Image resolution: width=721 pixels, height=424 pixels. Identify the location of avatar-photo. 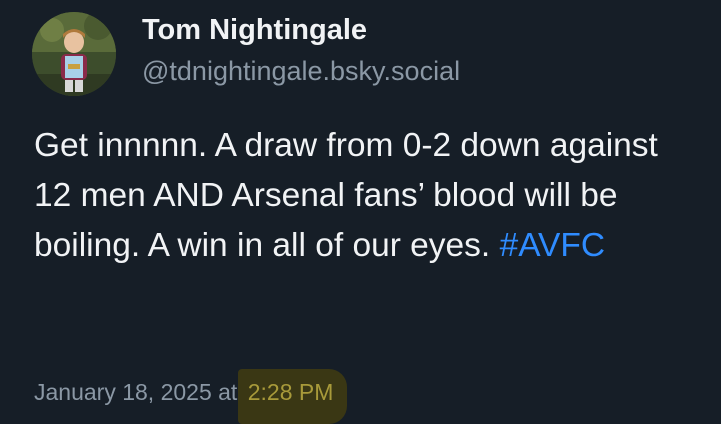
(74, 54).